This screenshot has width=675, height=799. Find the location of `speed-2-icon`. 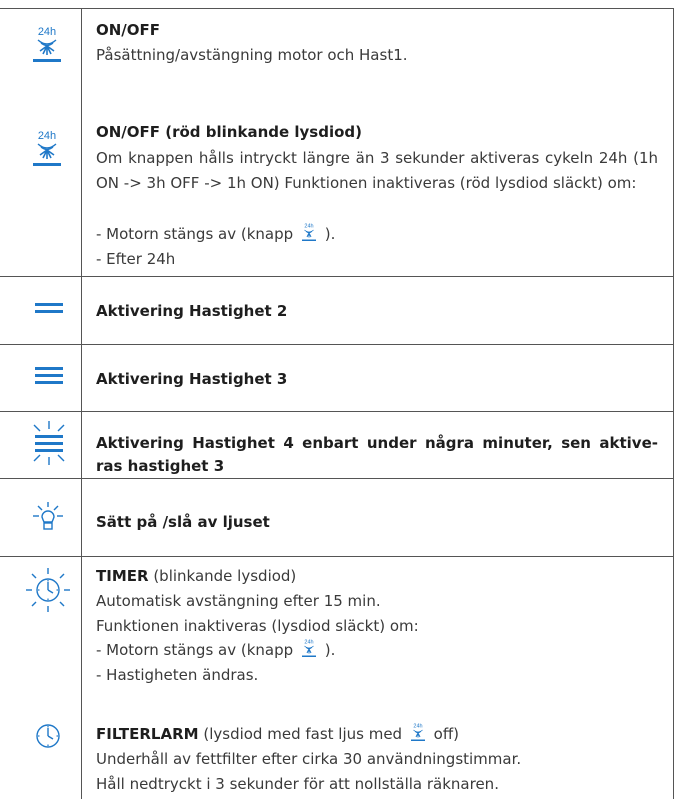

speed-2-icon is located at coordinates (49, 308).